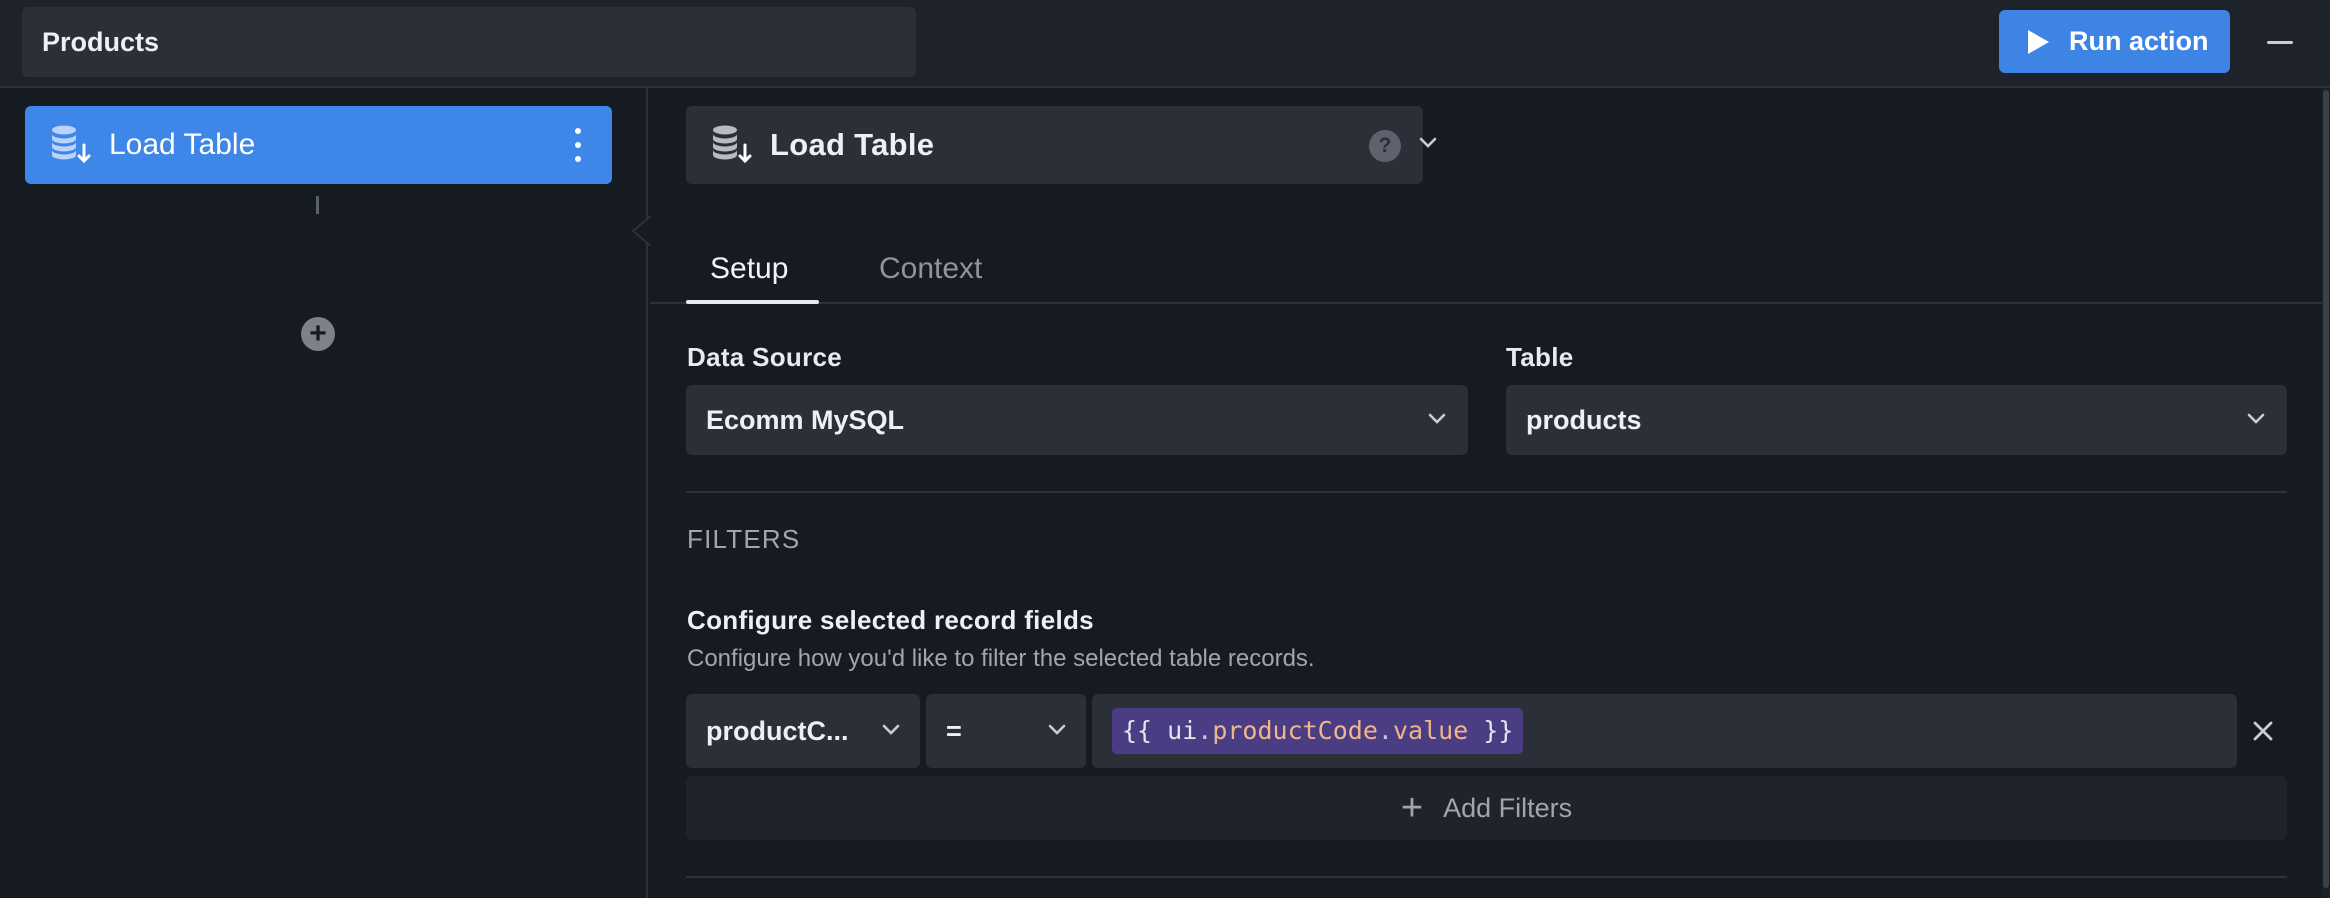  Describe the element at coordinates (1508, 807) in the screenshot. I see `add-filters-label: Add Filters` at that location.